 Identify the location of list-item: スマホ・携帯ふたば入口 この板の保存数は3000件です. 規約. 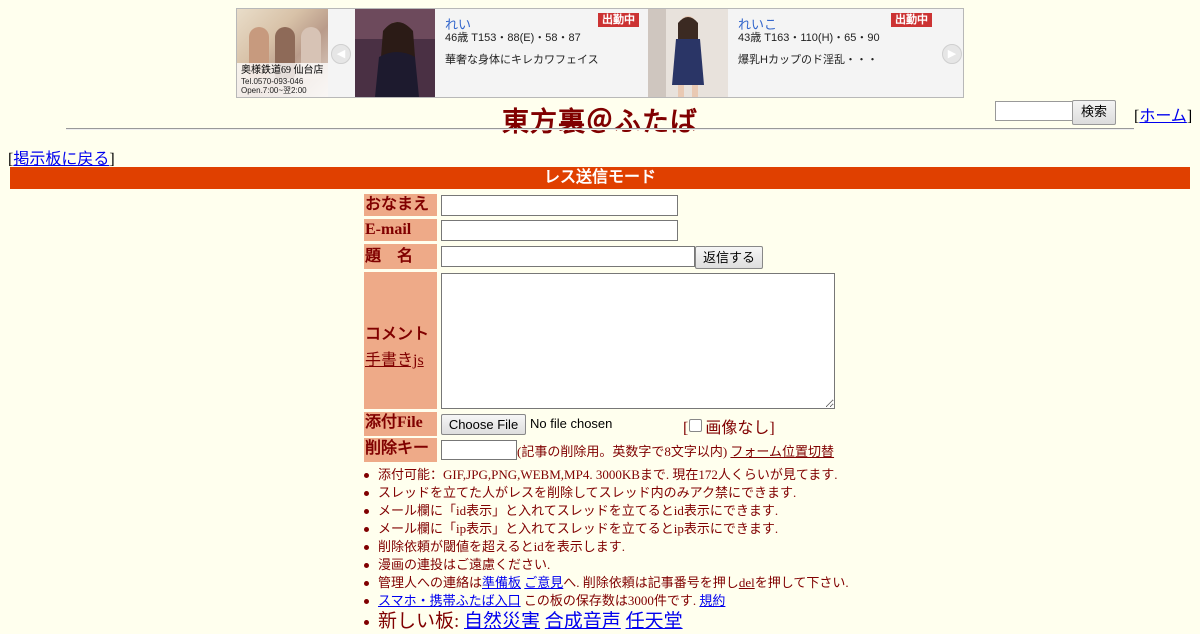
(604, 601).